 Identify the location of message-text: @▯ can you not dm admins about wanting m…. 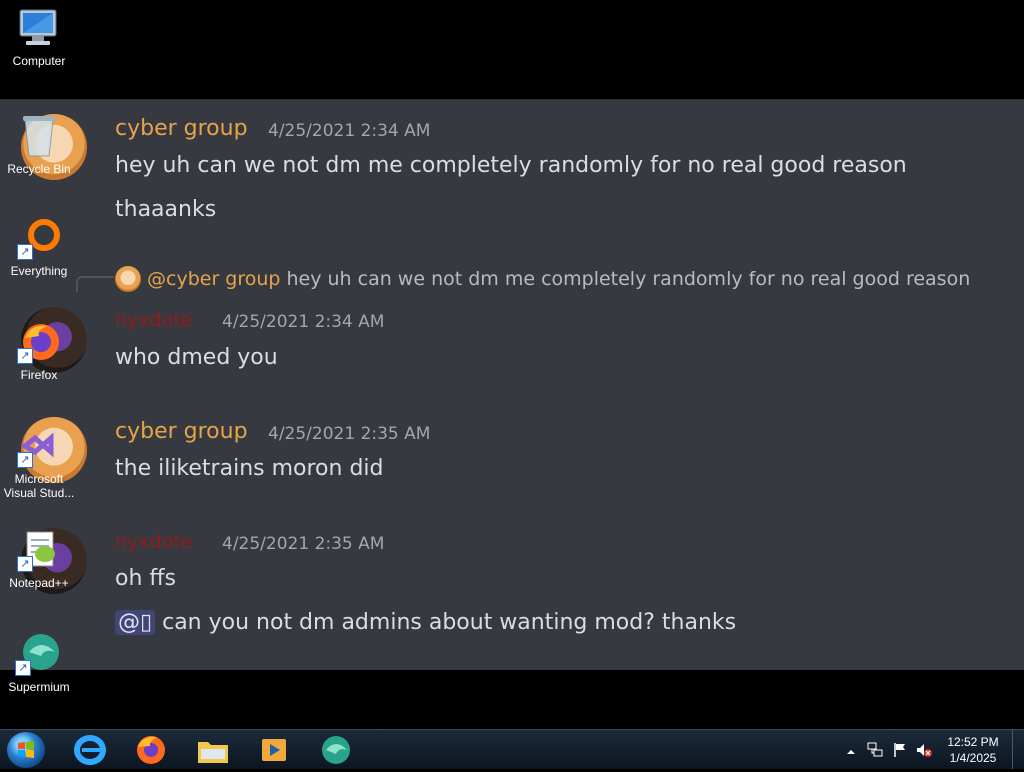
(425, 622).